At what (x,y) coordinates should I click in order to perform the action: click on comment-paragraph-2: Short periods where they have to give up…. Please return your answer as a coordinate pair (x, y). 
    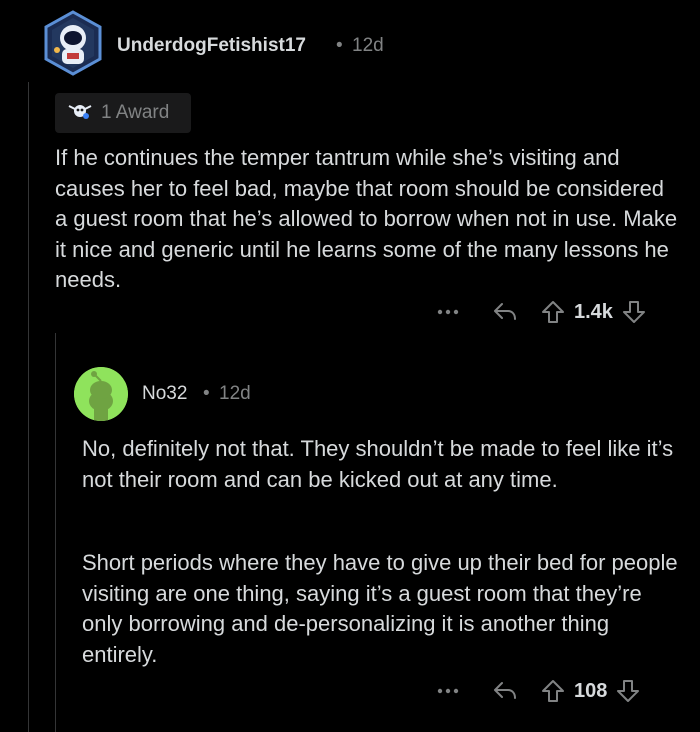
    Looking at the image, I should click on (380, 608).